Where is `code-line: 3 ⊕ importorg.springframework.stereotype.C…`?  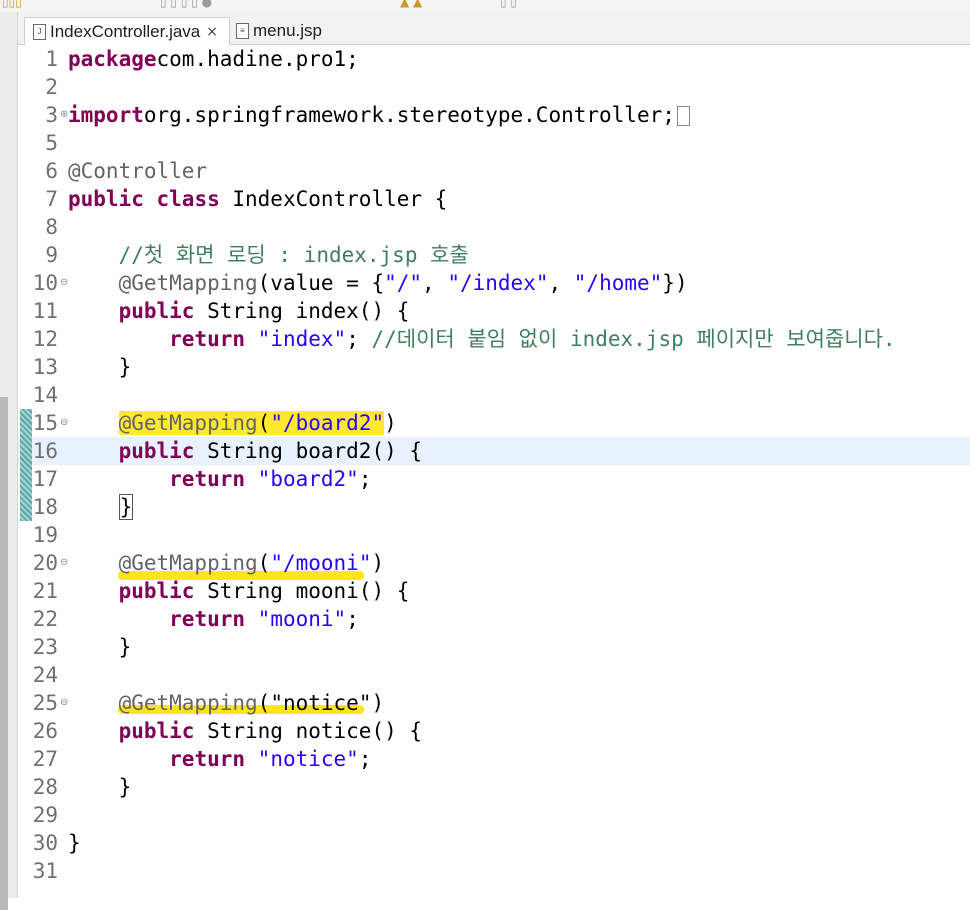
code-line: 3 ⊕ importorg.springframework.stereotype.C… is located at coordinates (494, 115).